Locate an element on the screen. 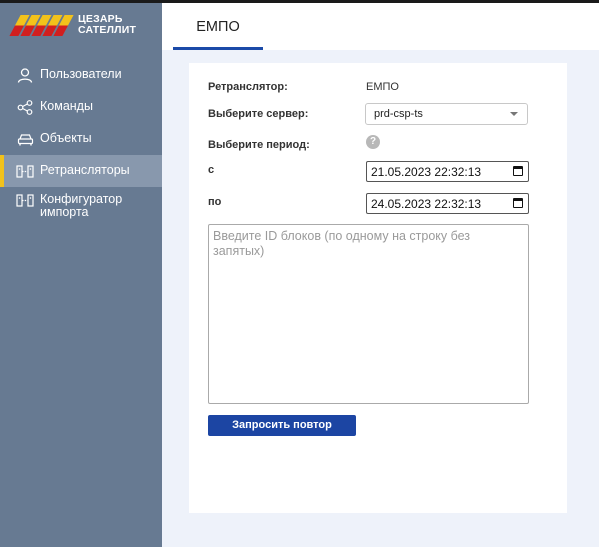  server-select: prd-csp-ts is located at coordinates (446, 114).